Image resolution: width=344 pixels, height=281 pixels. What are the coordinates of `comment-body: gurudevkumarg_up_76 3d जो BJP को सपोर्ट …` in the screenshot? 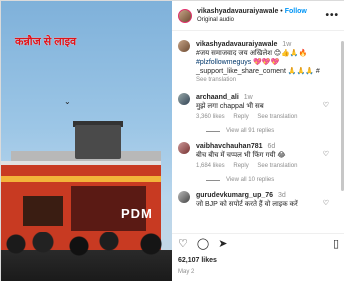 It's located at (267, 200).